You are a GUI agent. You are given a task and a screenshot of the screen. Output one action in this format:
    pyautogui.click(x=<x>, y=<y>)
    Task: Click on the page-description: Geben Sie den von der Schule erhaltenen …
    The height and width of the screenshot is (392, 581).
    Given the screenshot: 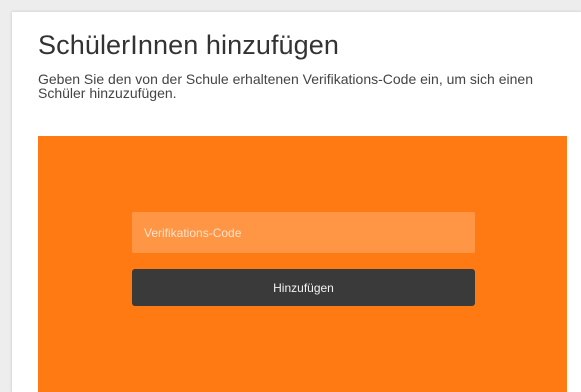 What is the action you would take?
    pyautogui.click(x=285, y=86)
    